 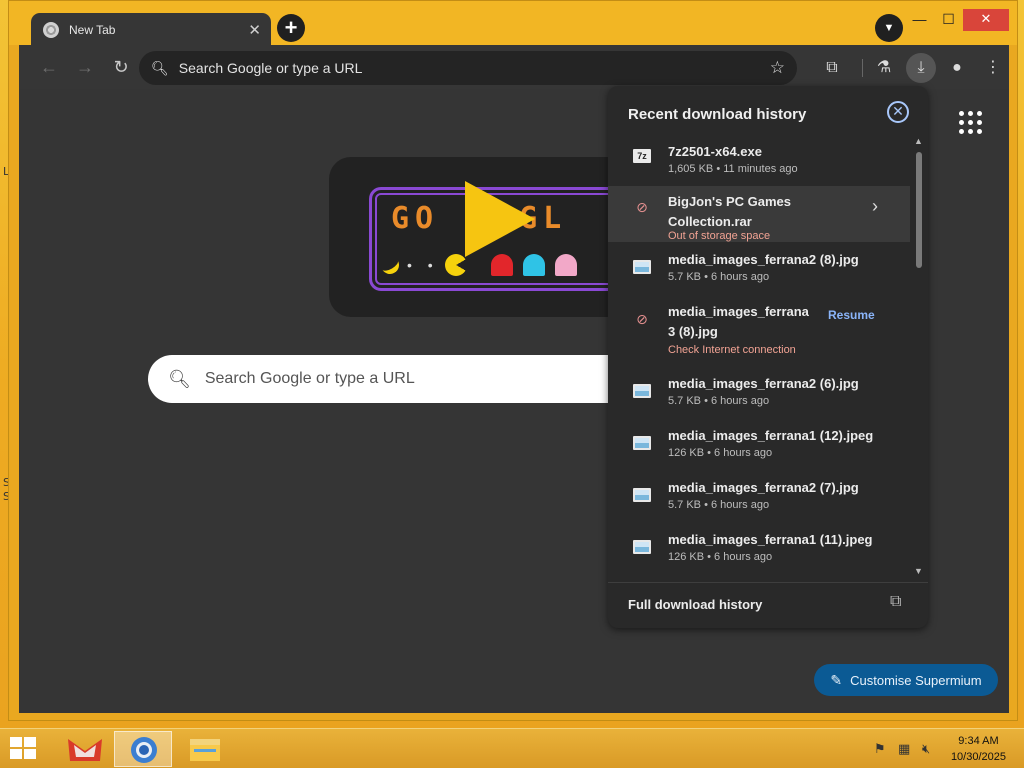 I want to click on forward-button: →, so click(x=85, y=67).